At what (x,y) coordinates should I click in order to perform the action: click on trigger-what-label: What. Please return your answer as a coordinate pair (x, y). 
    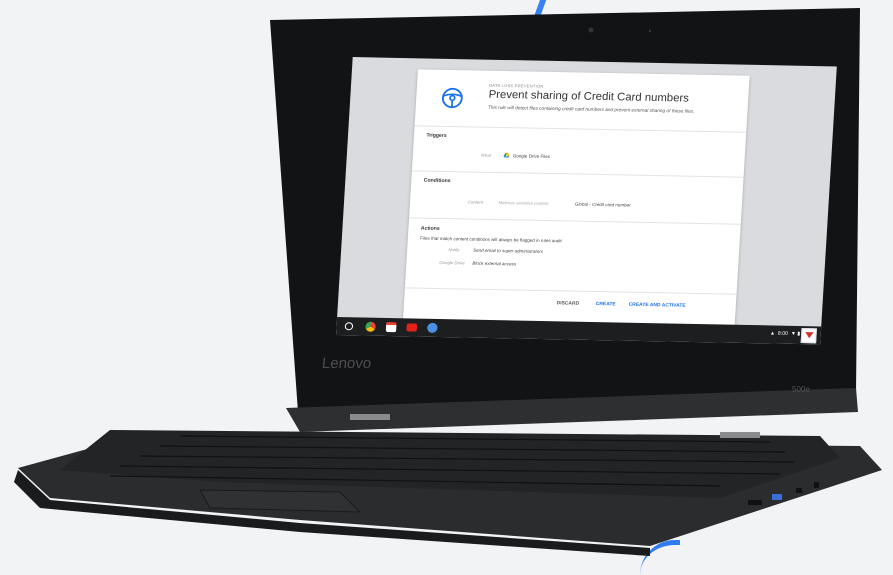
    Looking at the image, I should click on (486, 155).